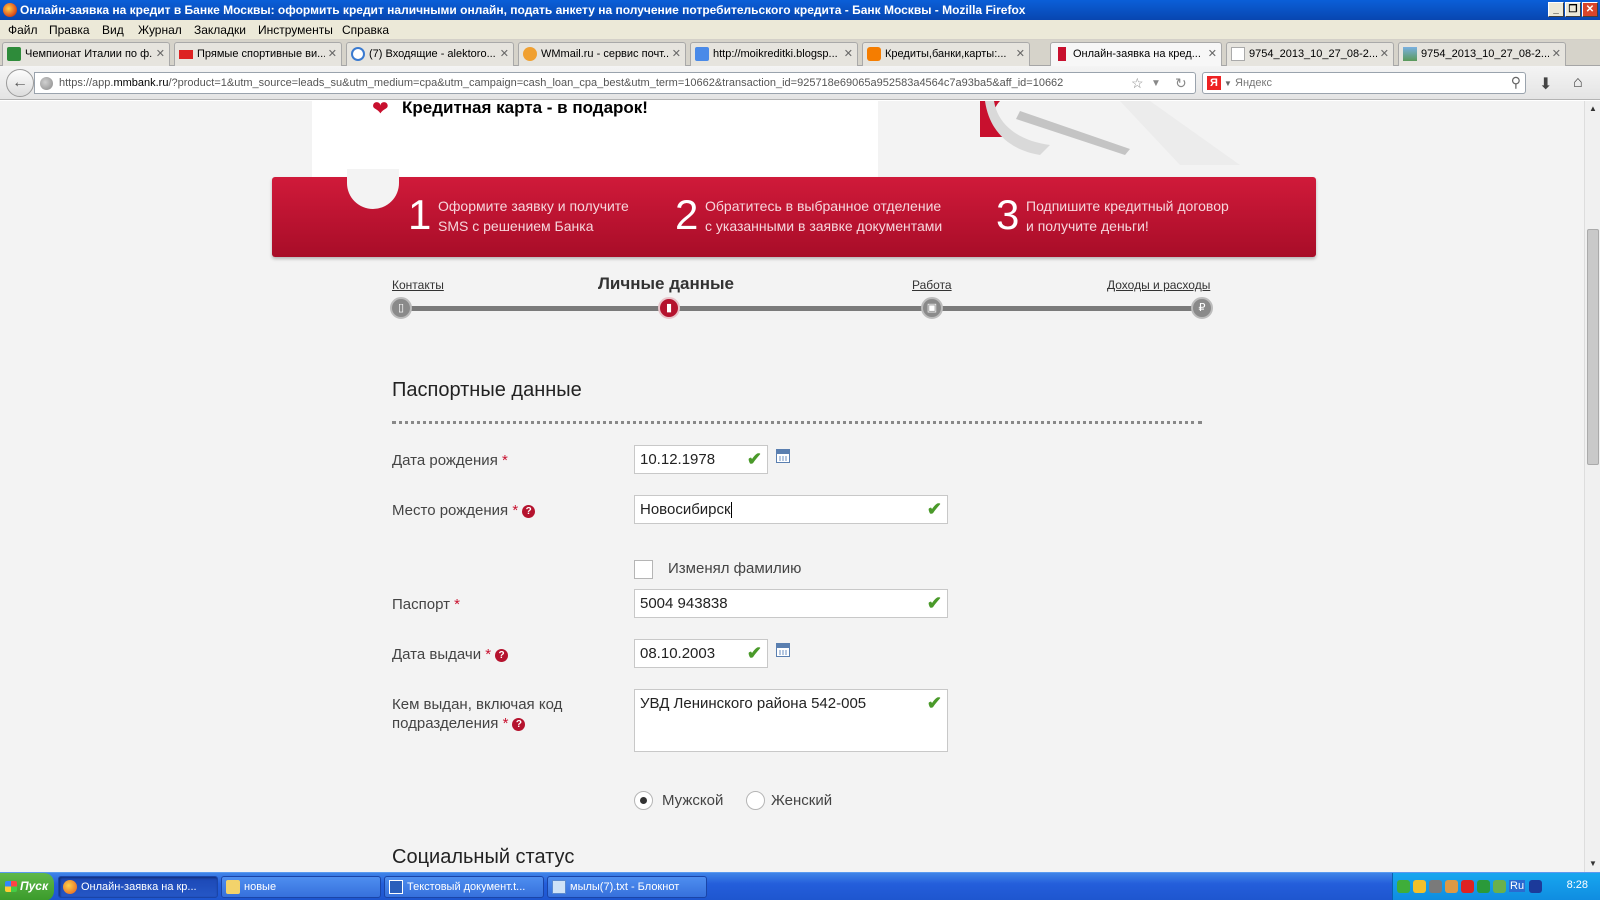  I want to click on step-number: 1, so click(420, 214).